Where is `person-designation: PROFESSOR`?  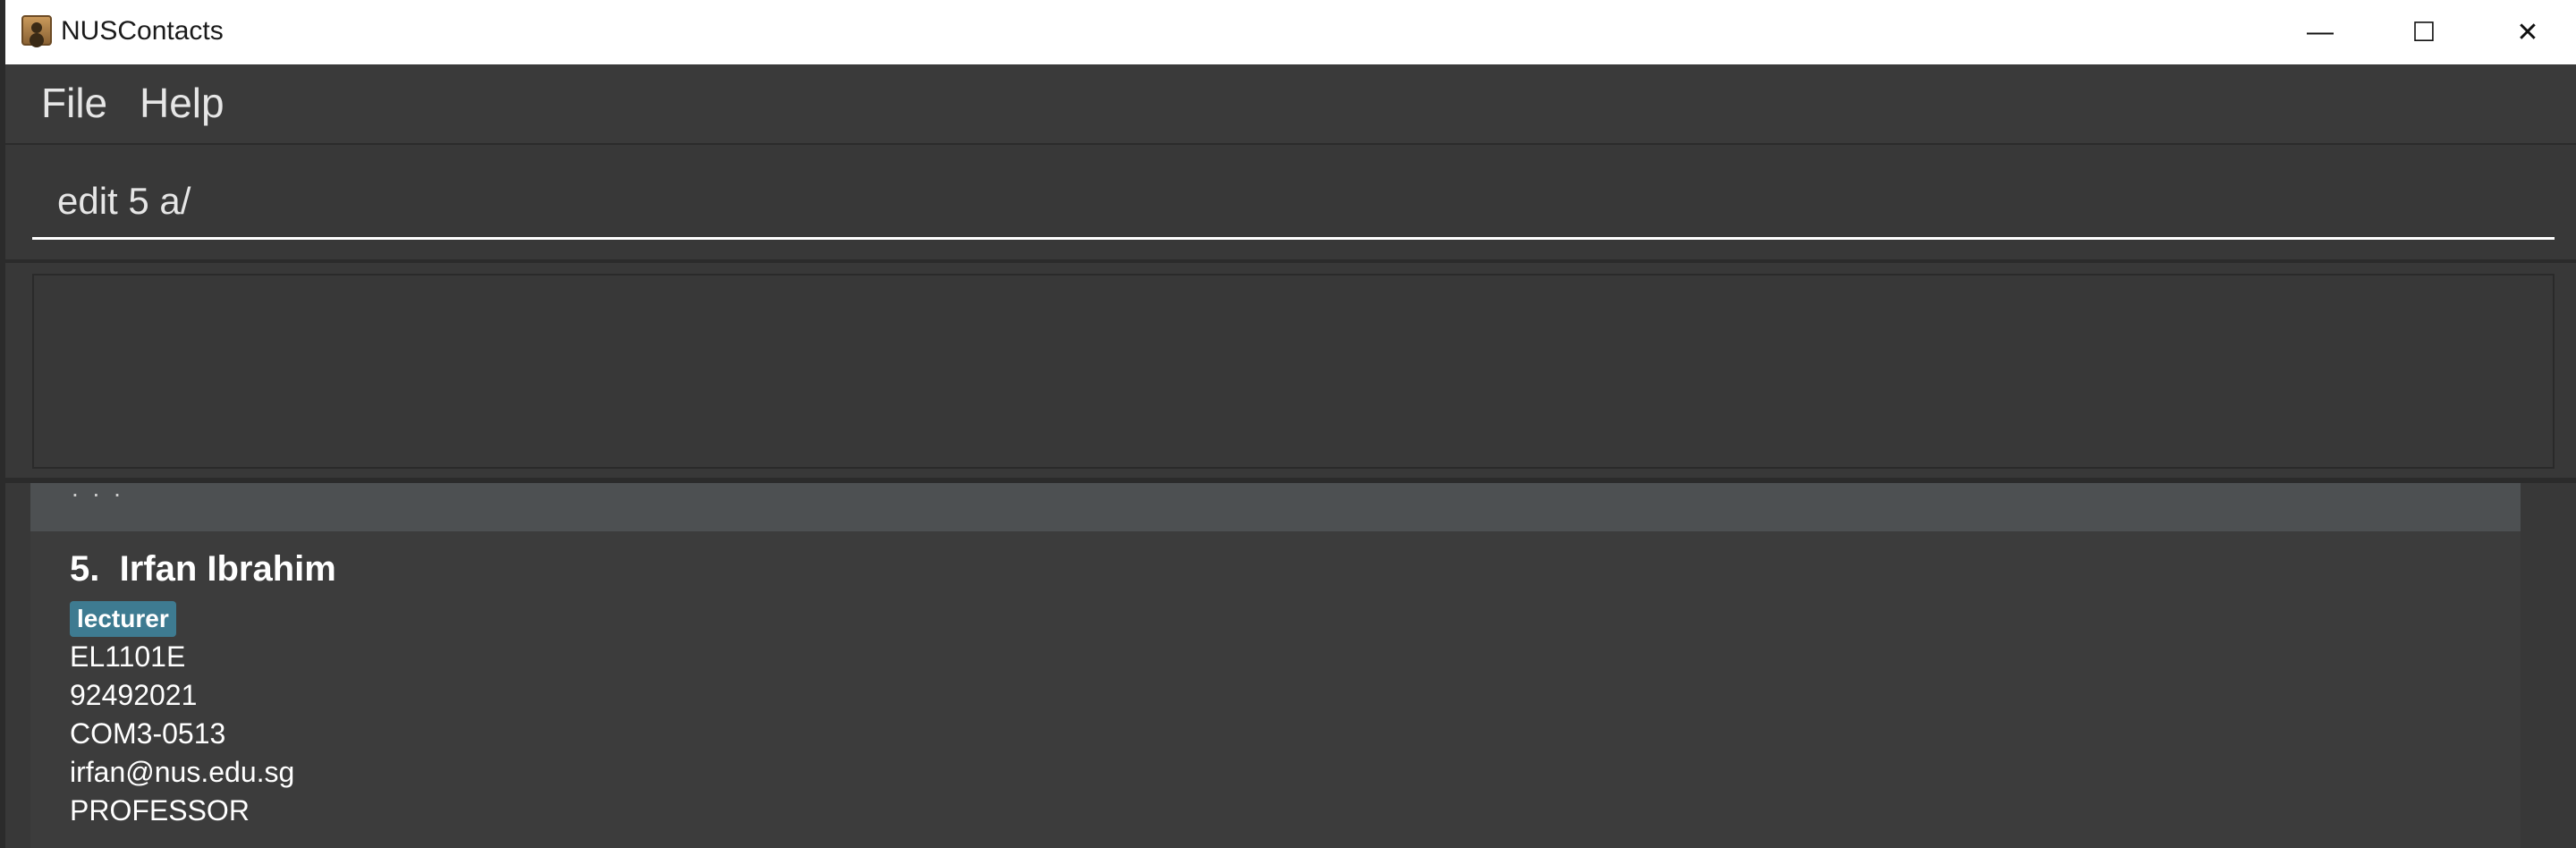
person-designation: PROFESSOR is located at coordinates (160, 810).